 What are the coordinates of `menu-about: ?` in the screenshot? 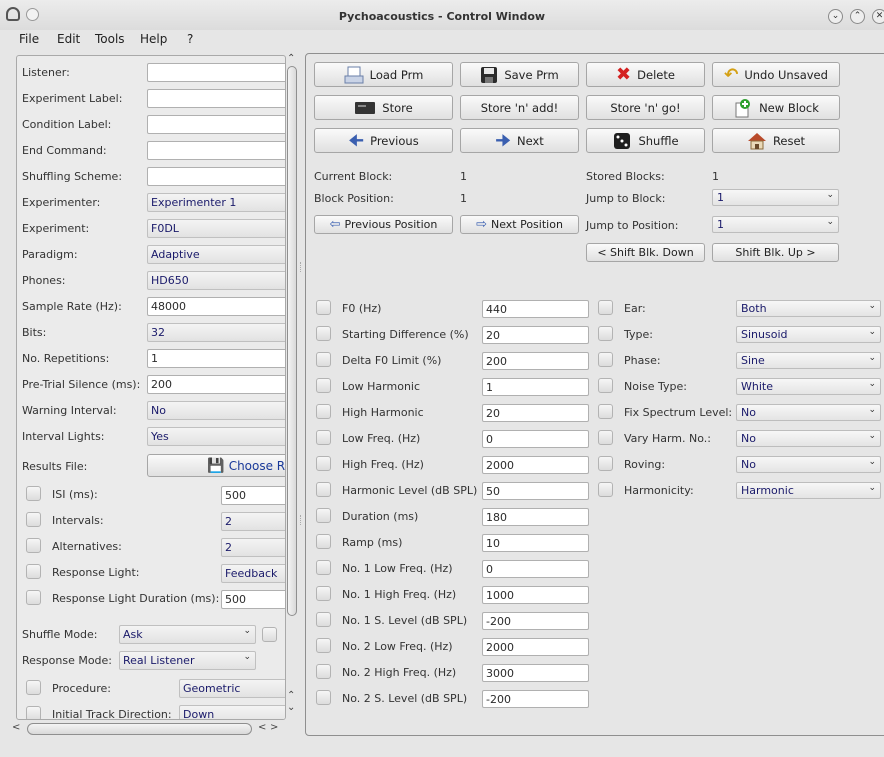 It's located at (190, 39).